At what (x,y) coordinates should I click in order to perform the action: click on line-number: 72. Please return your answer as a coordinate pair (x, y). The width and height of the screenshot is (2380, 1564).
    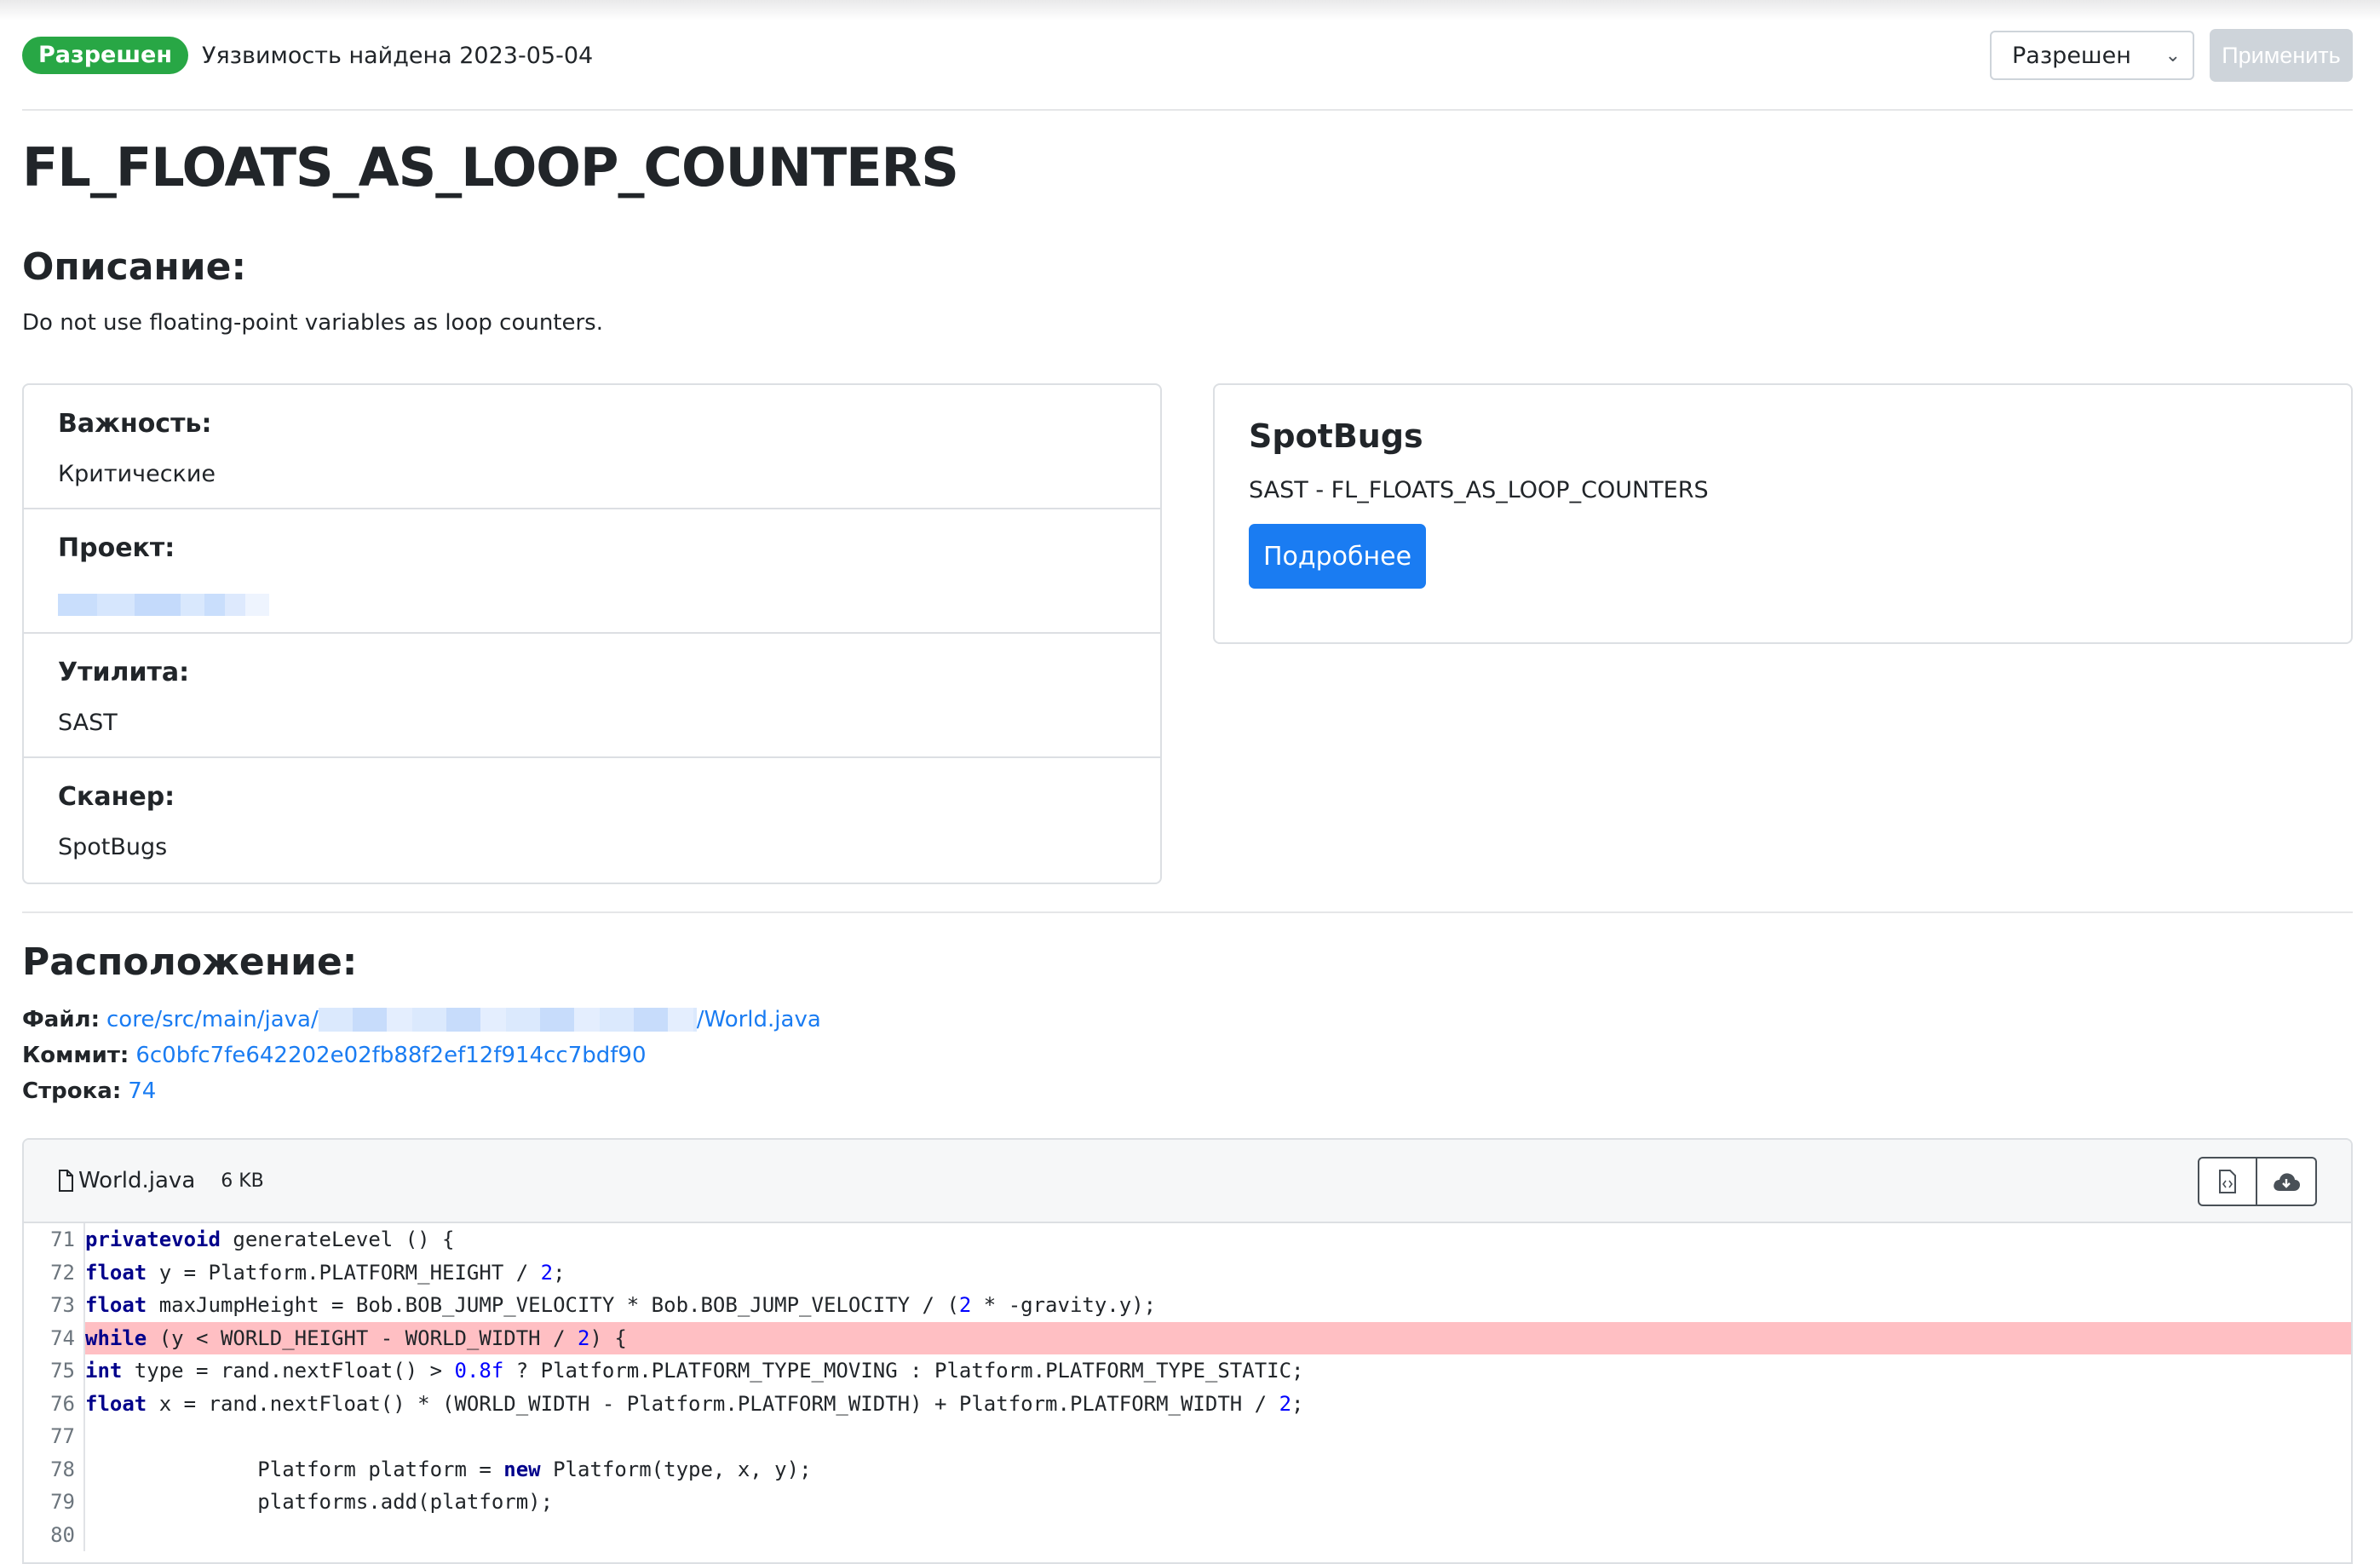
    Looking at the image, I should click on (55, 1272).